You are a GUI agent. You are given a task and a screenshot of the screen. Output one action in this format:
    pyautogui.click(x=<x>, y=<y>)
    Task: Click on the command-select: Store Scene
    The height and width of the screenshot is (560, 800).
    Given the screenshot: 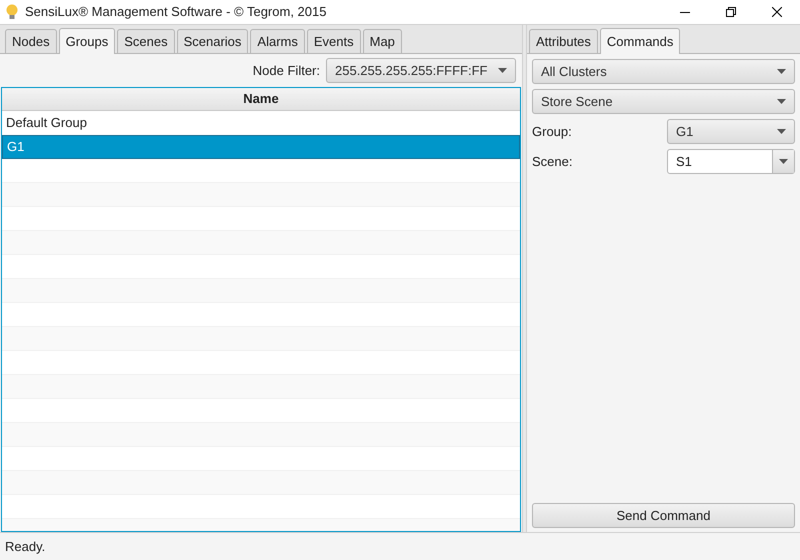 What is the action you would take?
    pyautogui.click(x=663, y=101)
    